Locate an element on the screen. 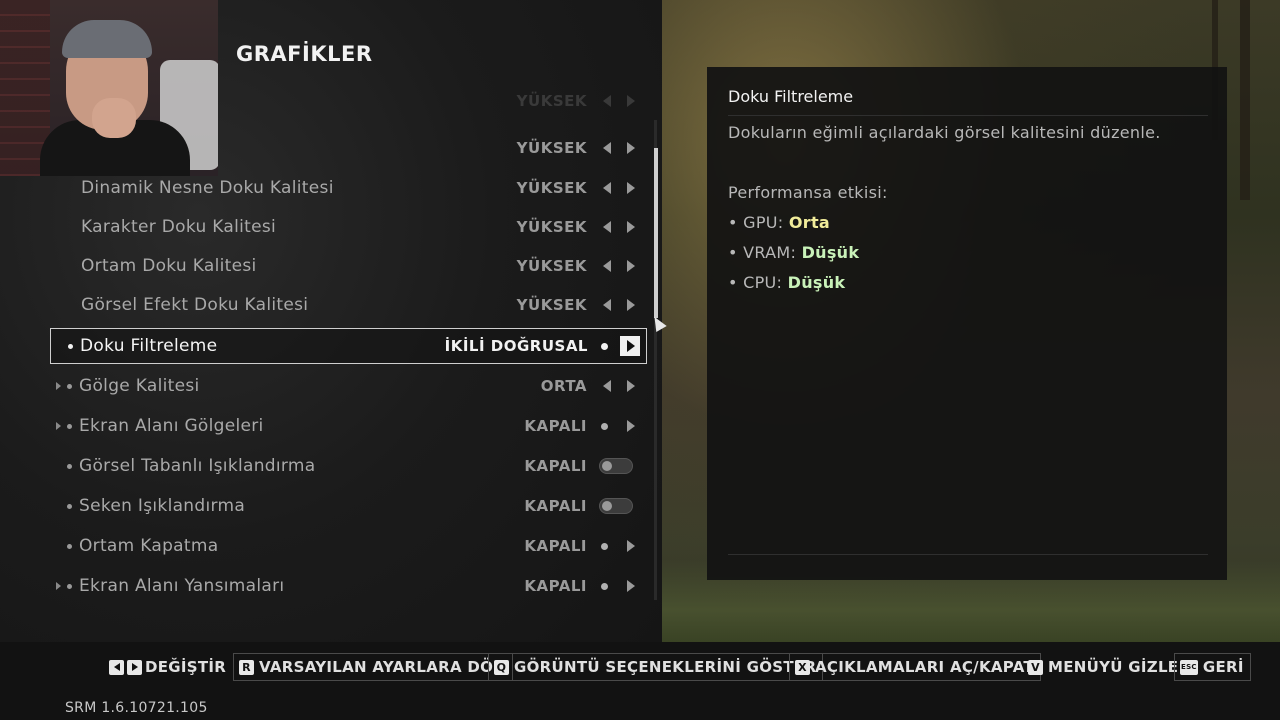 Image resolution: width=1280 pixels, height=720 pixels. setting-row-shadow-quality: Gölge Kalitesi ORTA is located at coordinates (348, 386).